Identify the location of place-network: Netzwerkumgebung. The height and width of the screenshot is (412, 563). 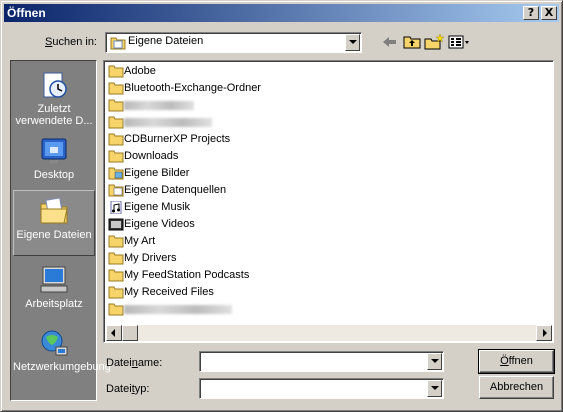
(62, 356).